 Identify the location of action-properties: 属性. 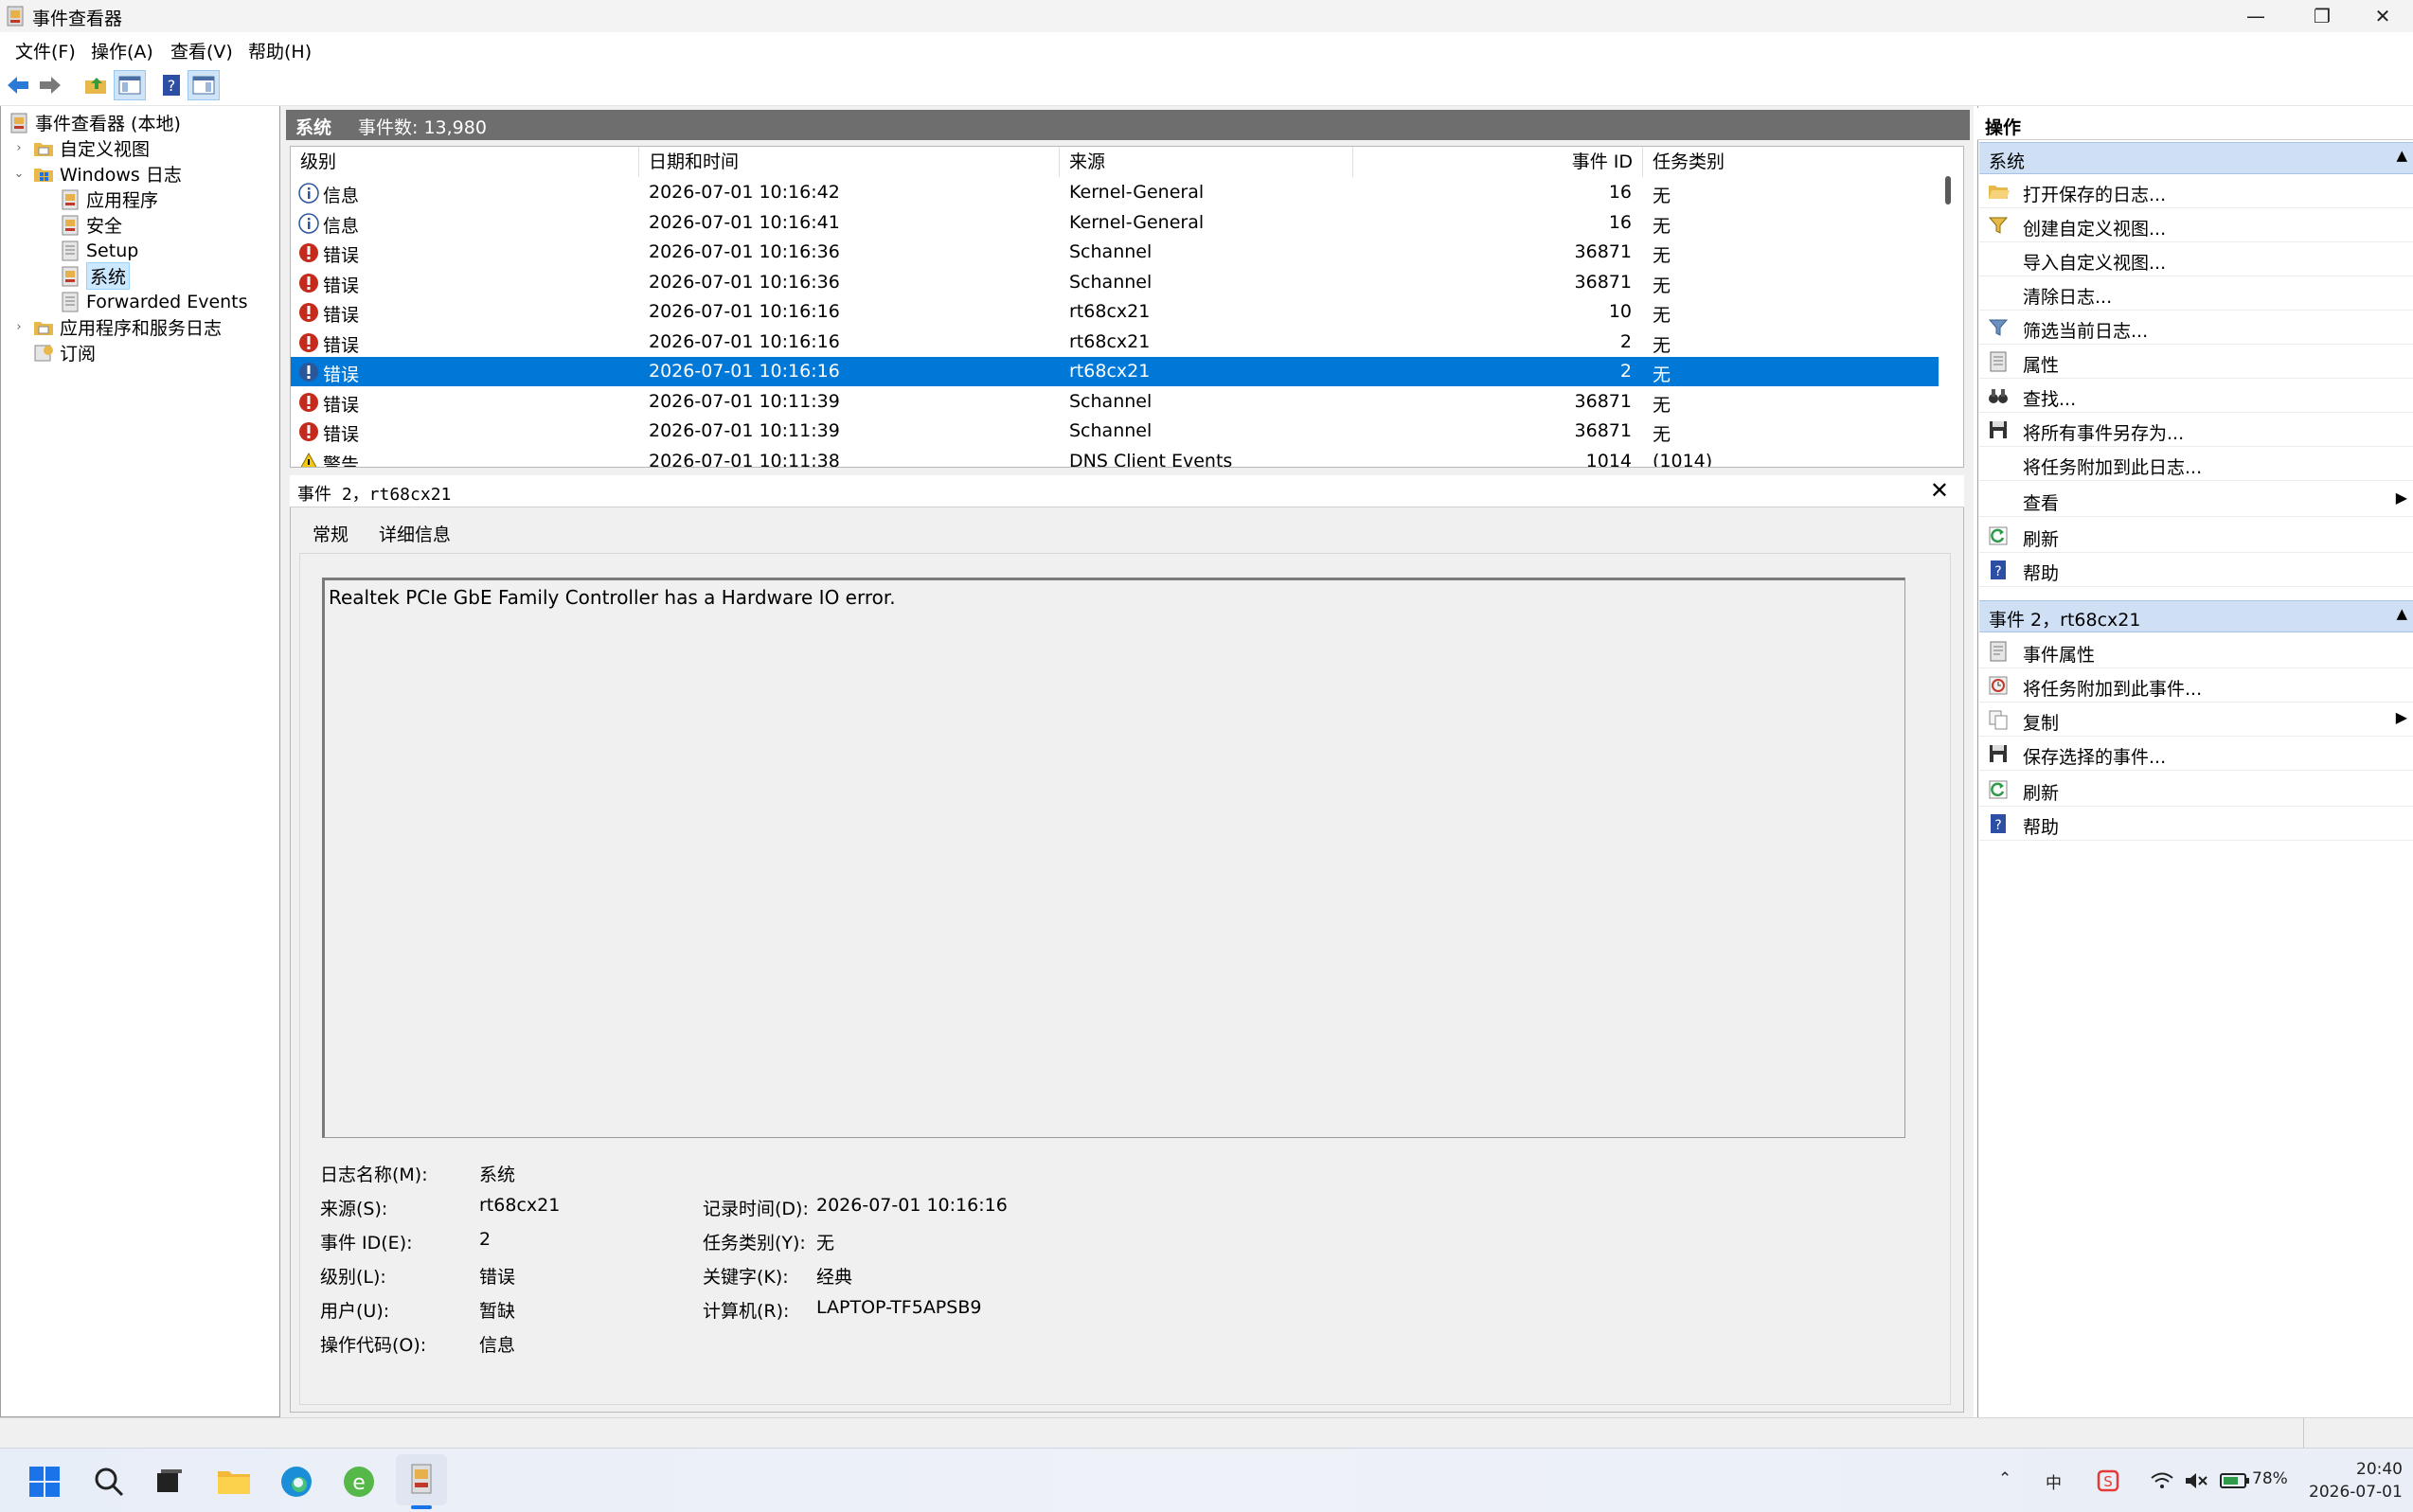
(2196, 362).